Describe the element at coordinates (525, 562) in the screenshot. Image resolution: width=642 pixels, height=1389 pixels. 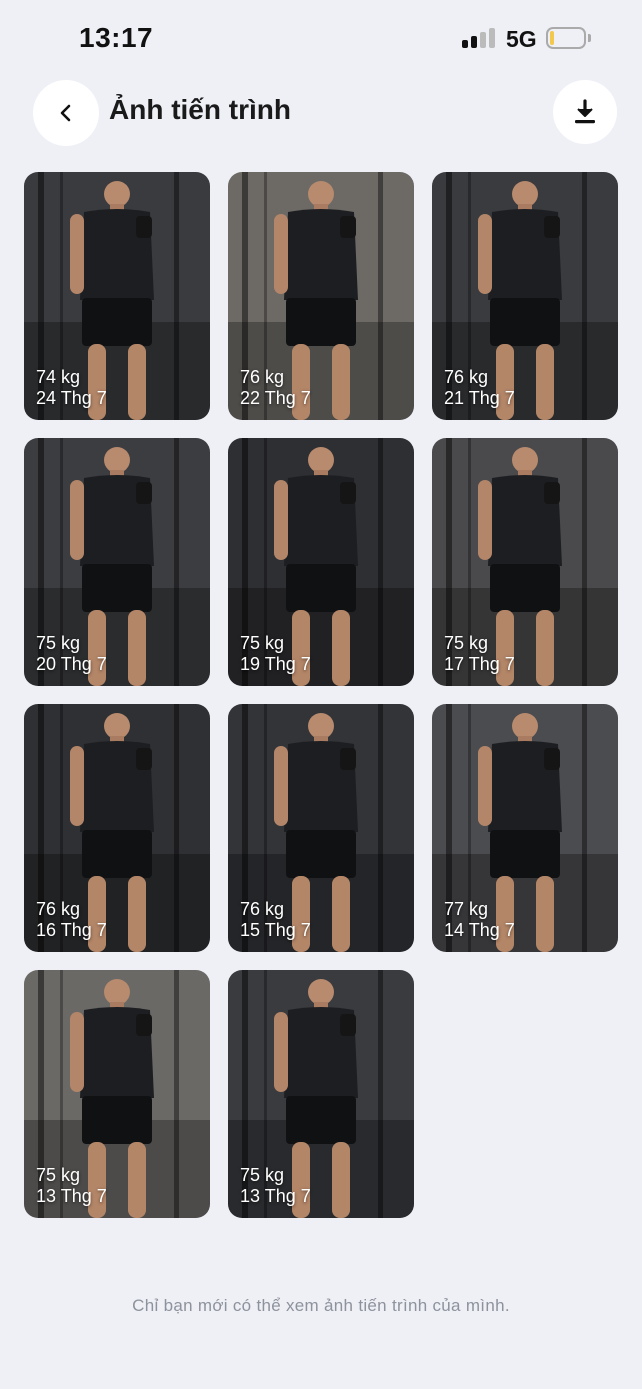
I see `progress-photo-card: 75 kg 17 Thg 7` at that location.